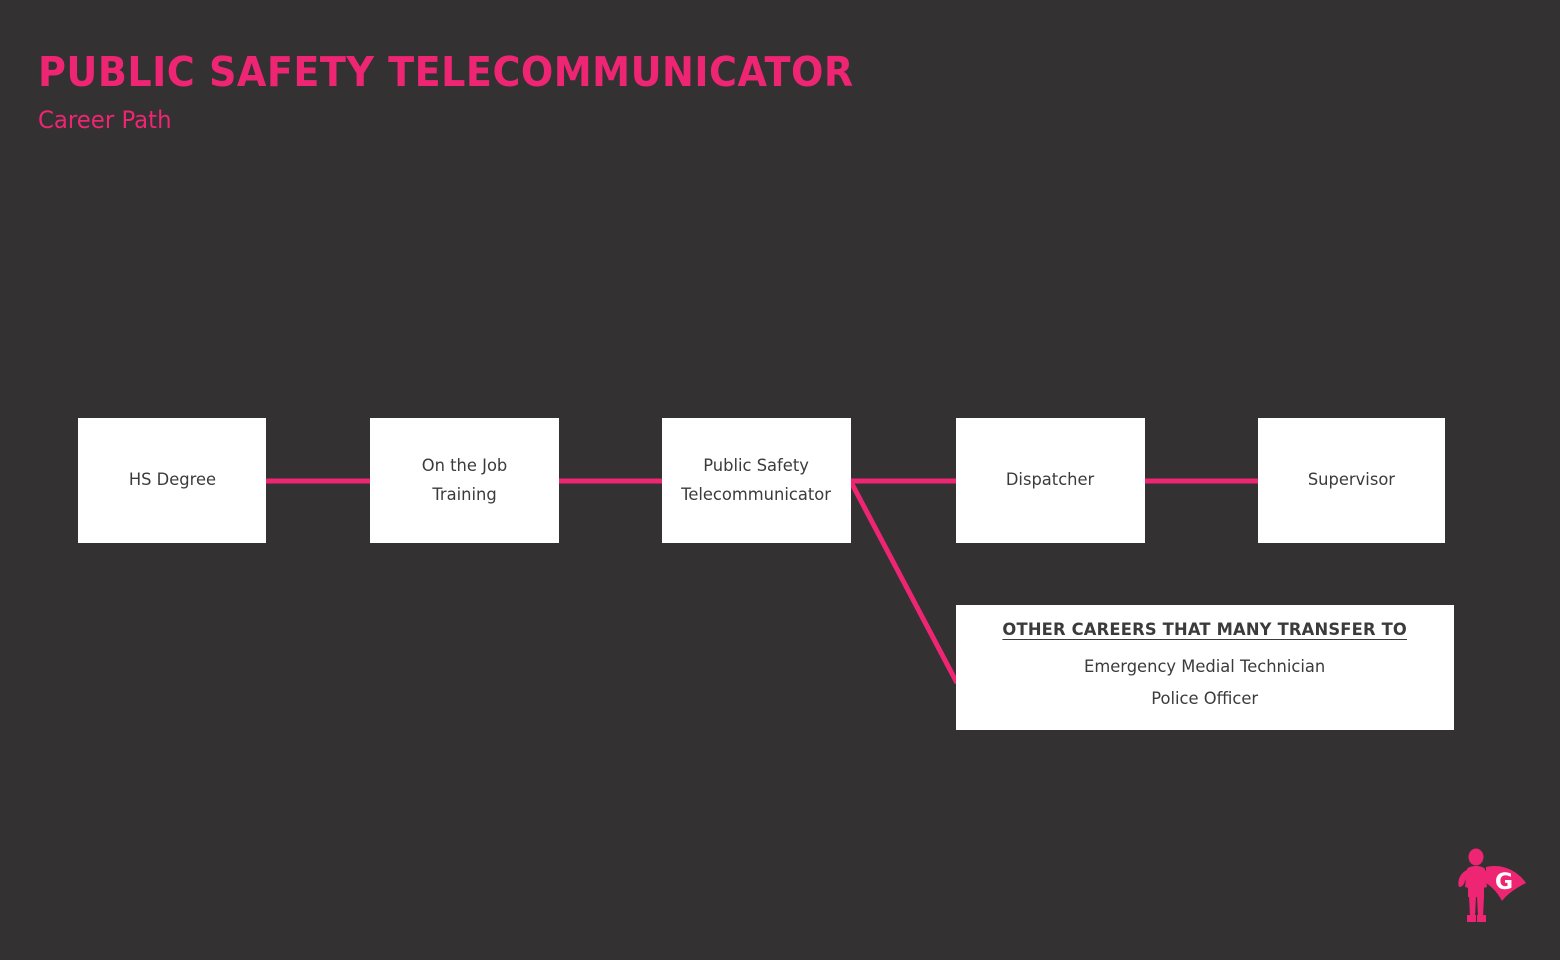 This screenshot has height=960, width=1560. I want to click on flow-box-dispatcher: Dispatcher, so click(1050, 480).